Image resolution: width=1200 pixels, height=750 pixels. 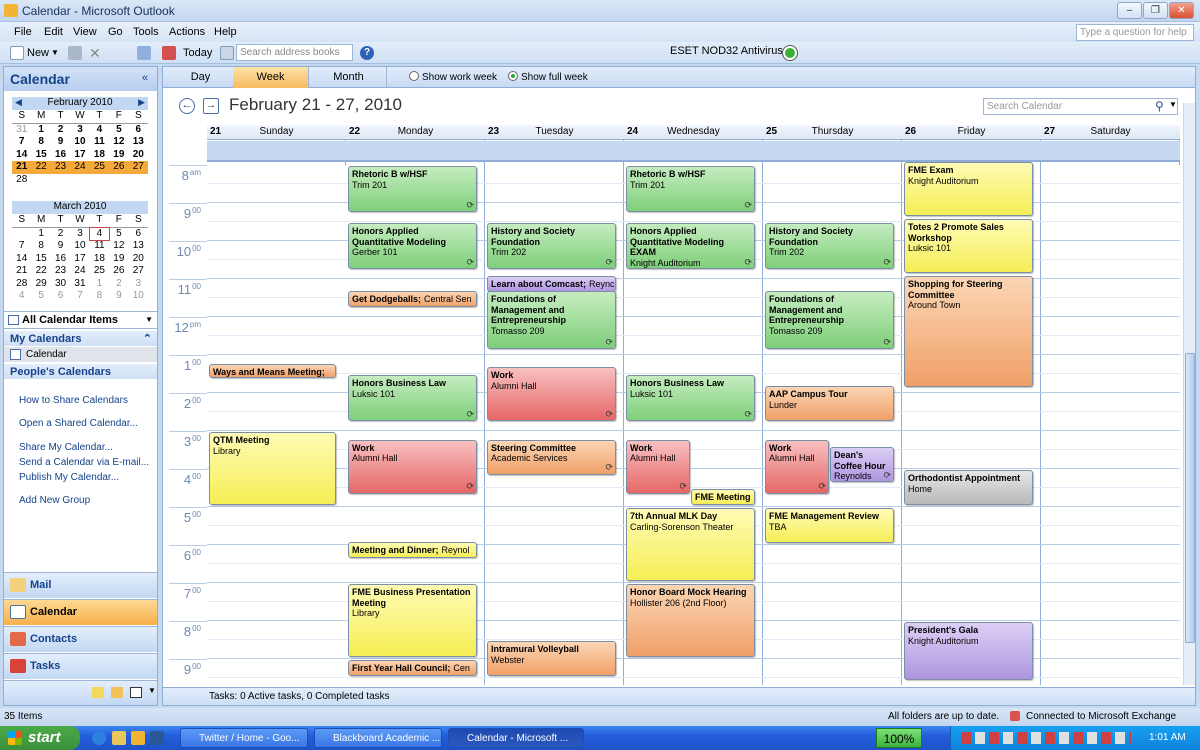 I want to click on event-thu-dean: Dean's Coffee Hour Reynolds ⟳, so click(x=862, y=465).